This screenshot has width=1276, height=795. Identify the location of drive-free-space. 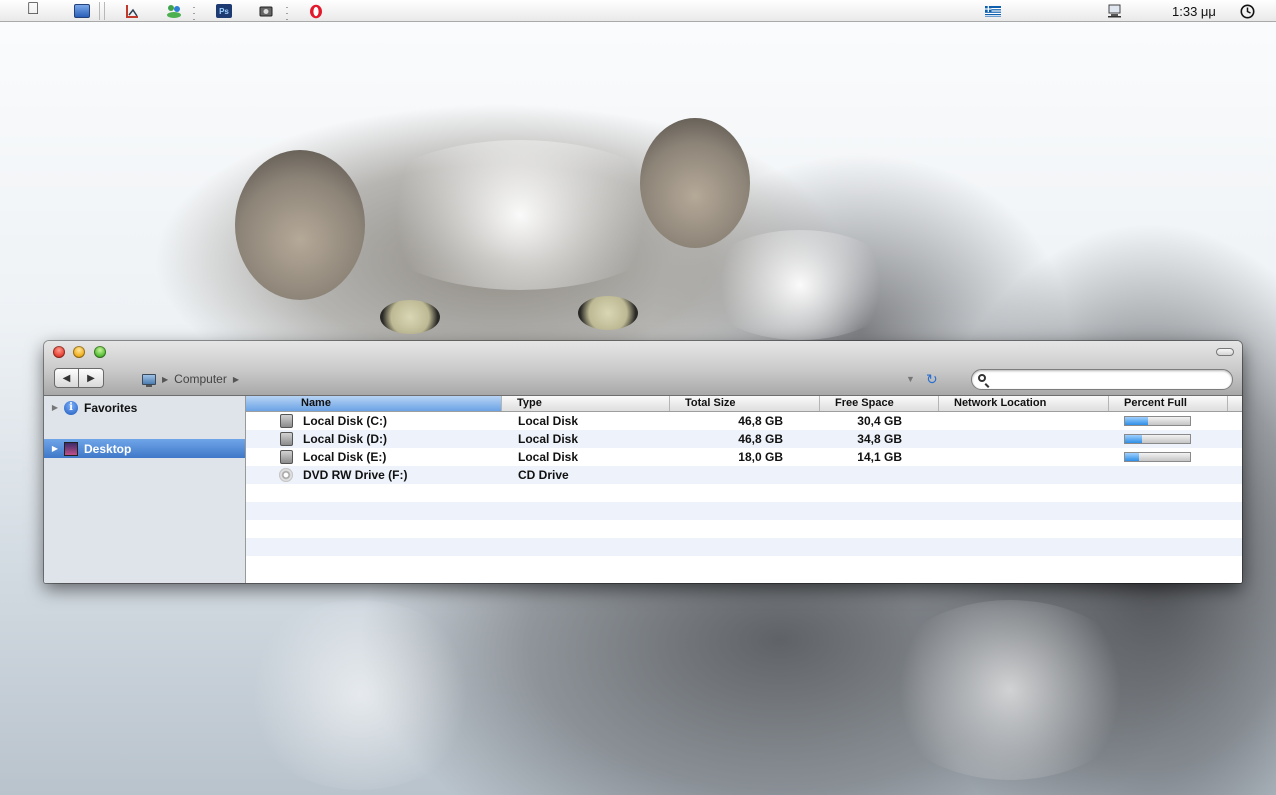
(861, 475).